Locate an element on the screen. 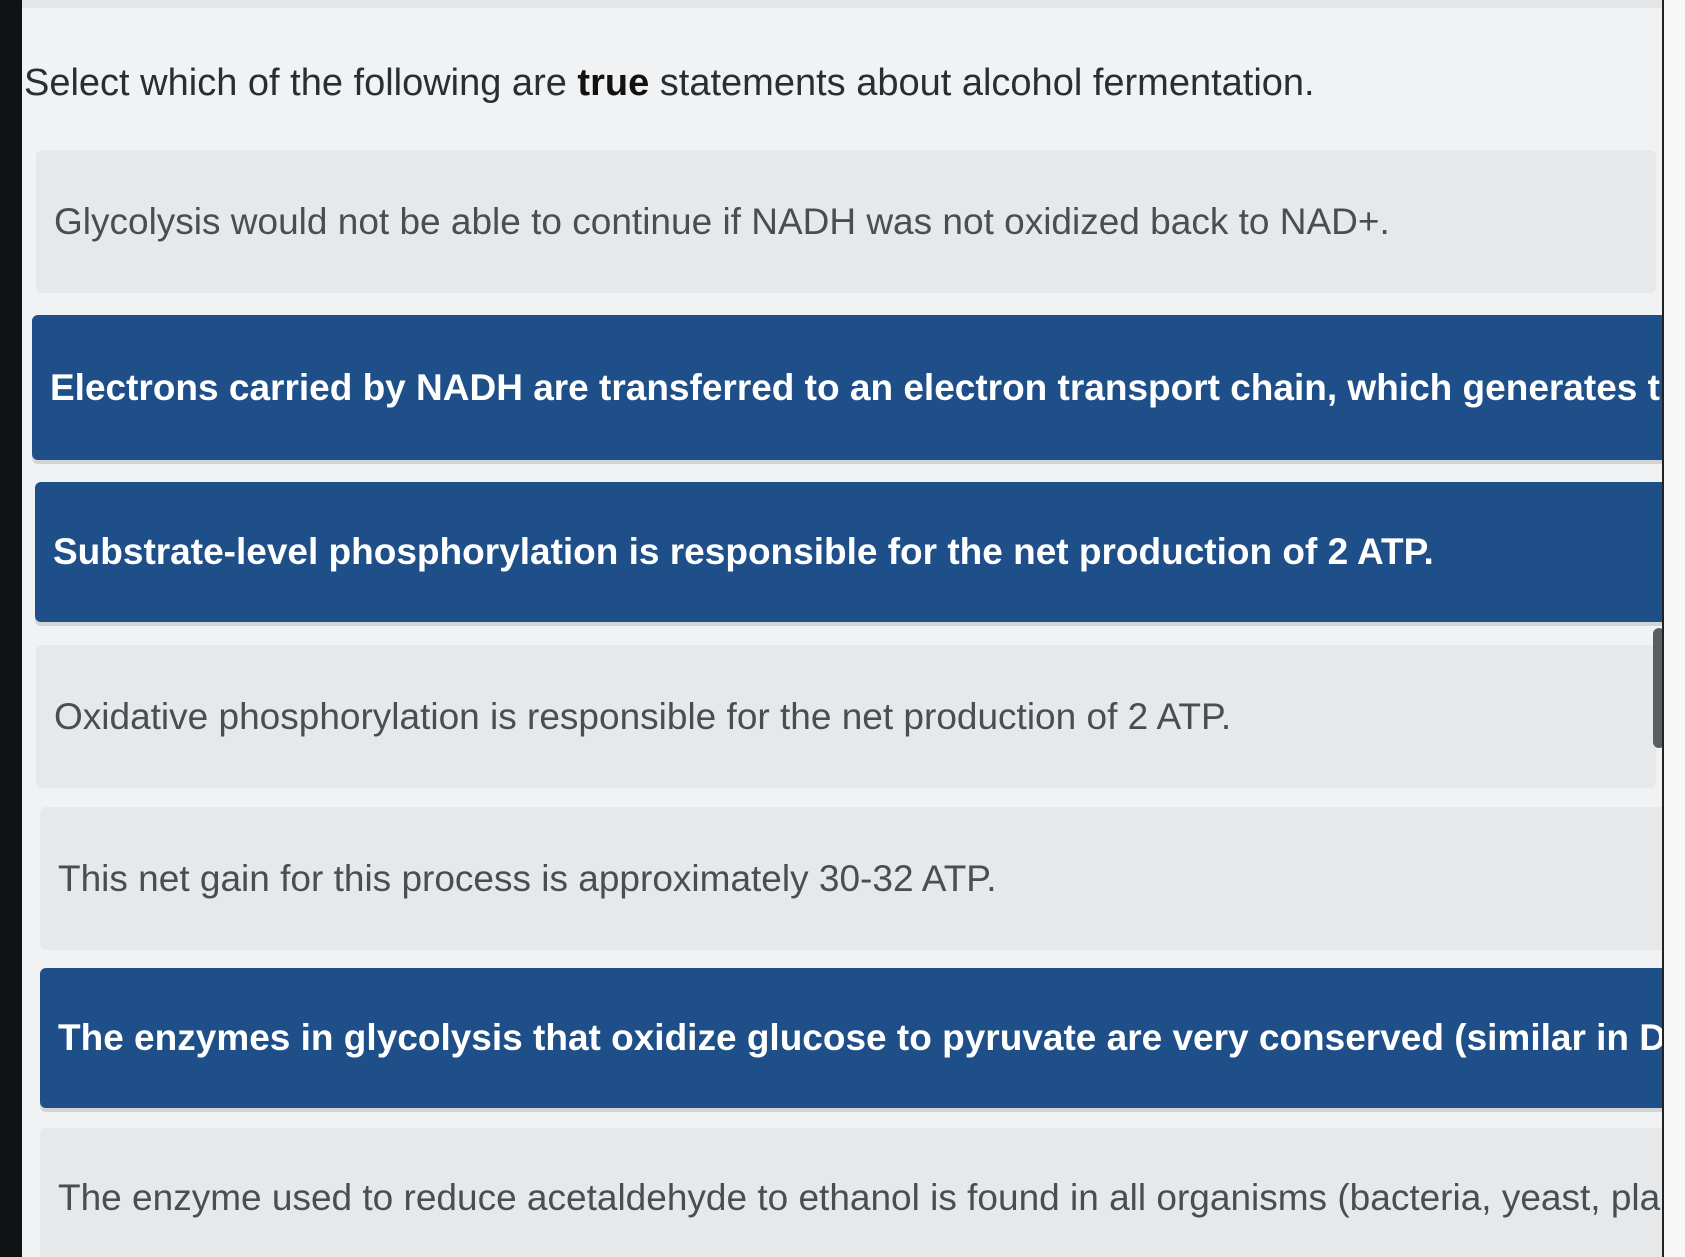 This screenshot has width=1685, height=1257. adjacent-pane-edge is located at coordinates (1673, 628).